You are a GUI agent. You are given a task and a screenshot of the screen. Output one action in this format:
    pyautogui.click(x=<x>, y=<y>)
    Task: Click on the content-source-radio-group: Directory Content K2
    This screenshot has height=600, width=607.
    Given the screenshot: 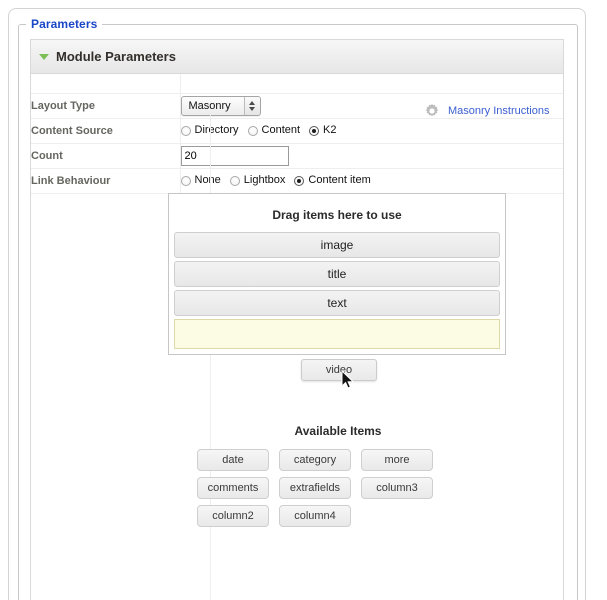 What is the action you would take?
    pyautogui.click(x=372, y=130)
    